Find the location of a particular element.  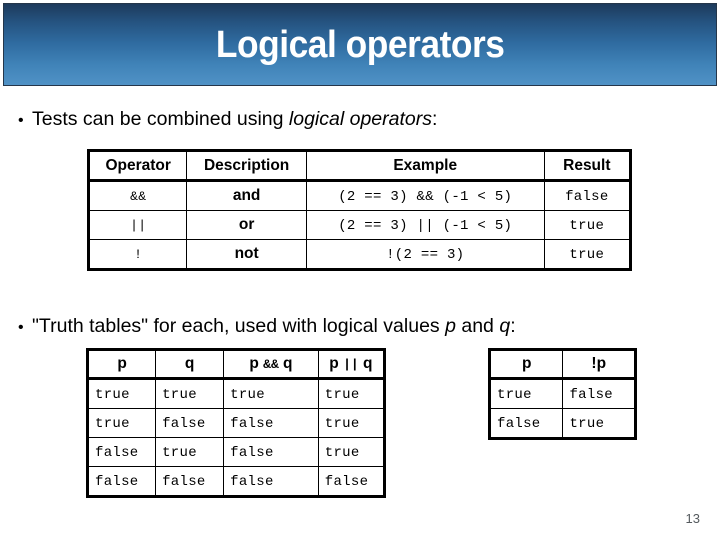

bullet-1-emphasis: logical operators is located at coordinates (360, 119).